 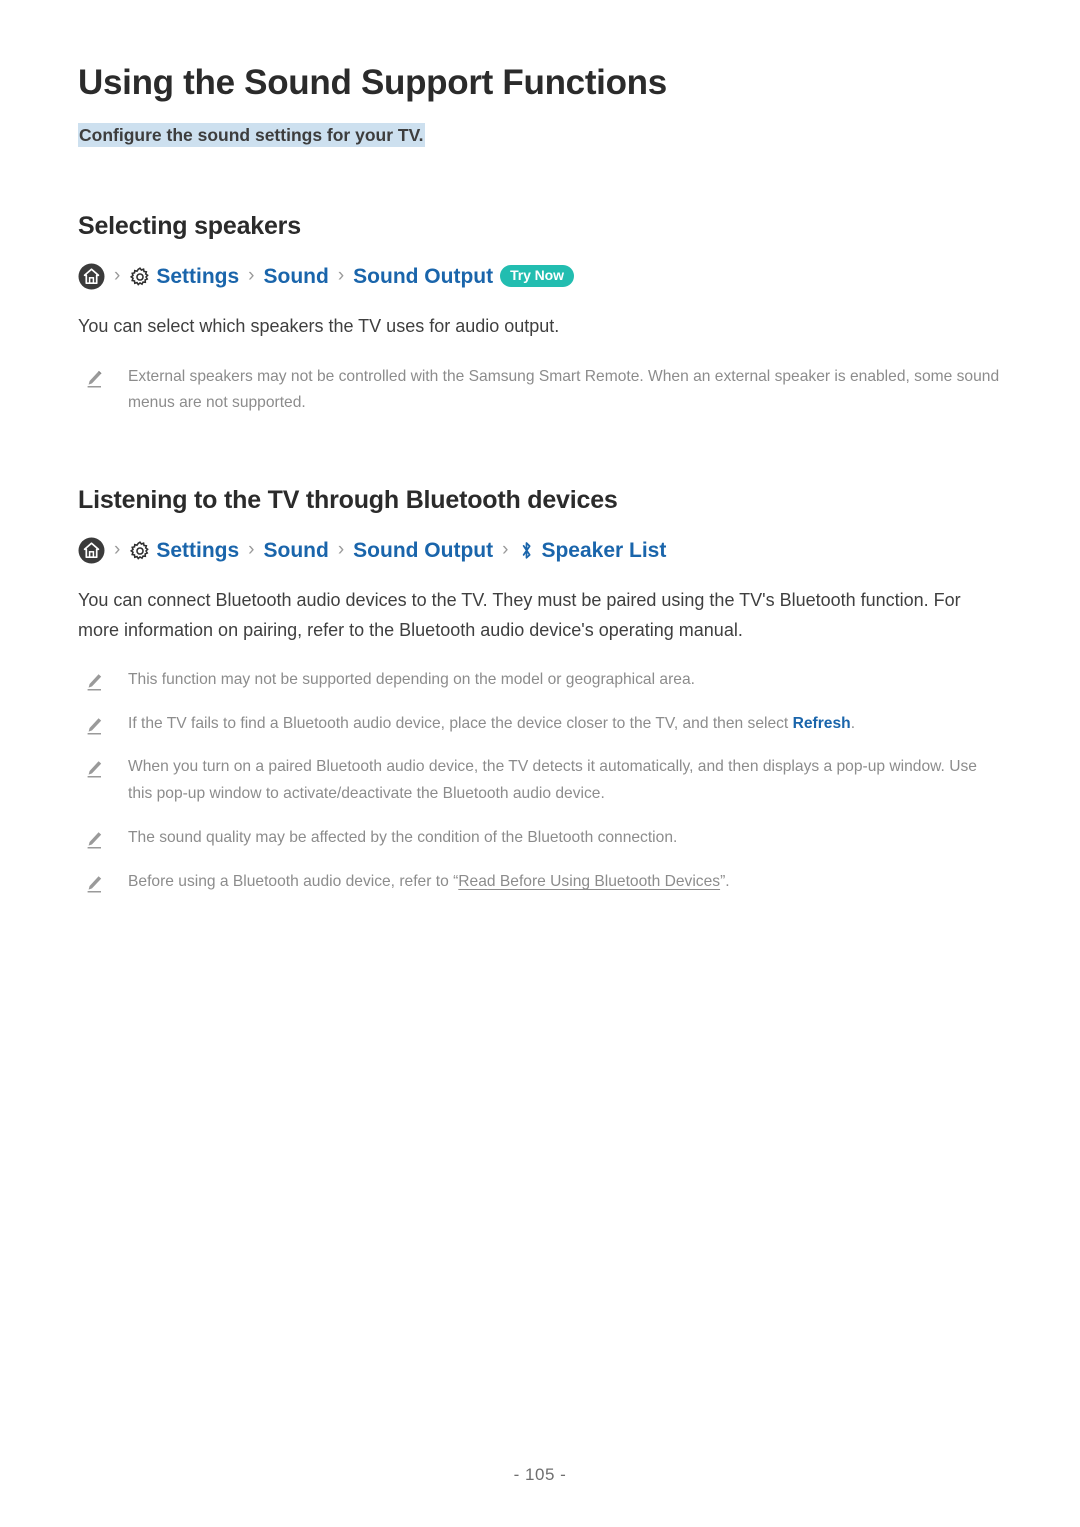 What do you see at coordinates (537, 276) in the screenshot?
I see `try-now-badge: Try Now` at bounding box center [537, 276].